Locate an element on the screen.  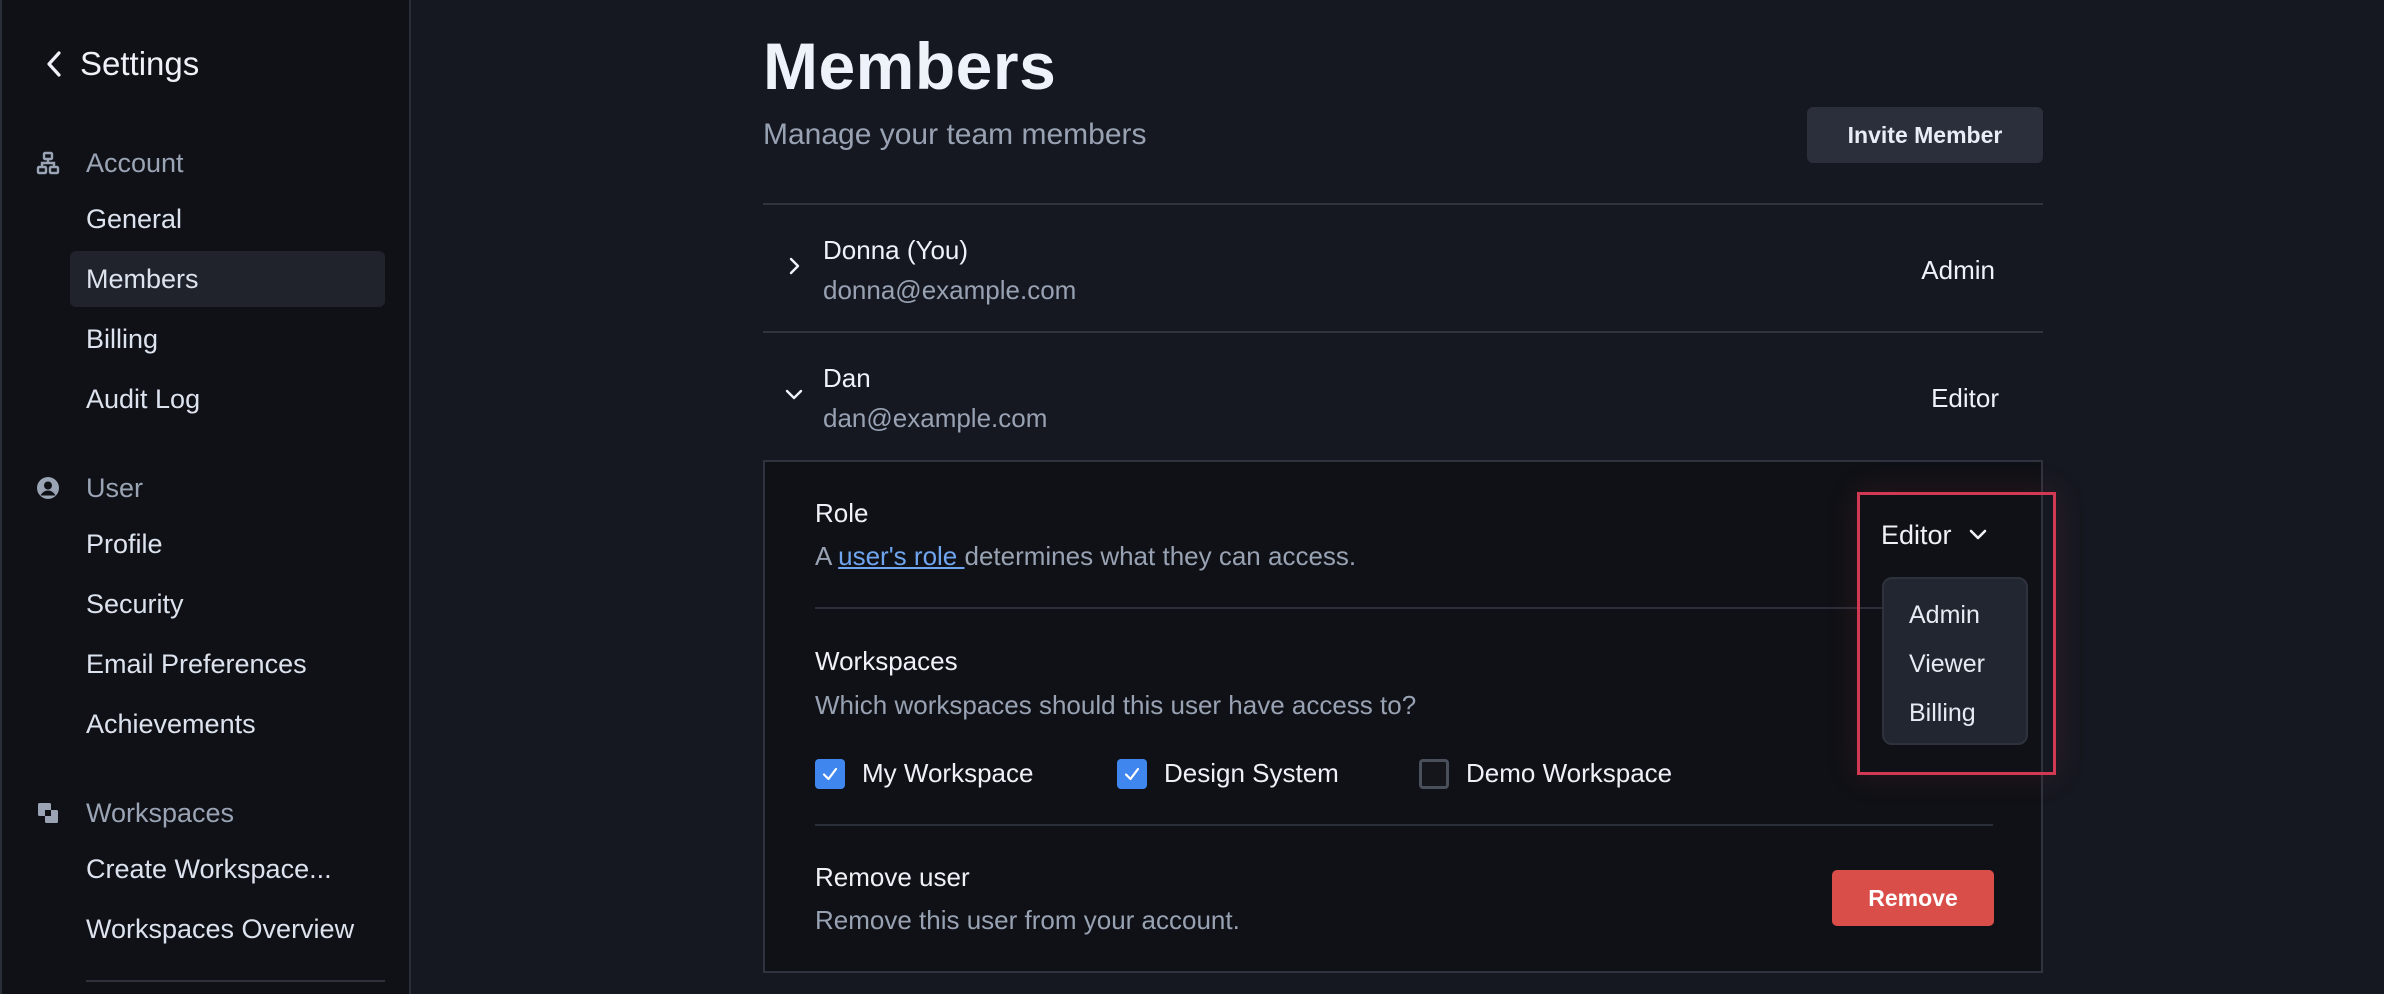
sidebar-divider is located at coordinates (235, 981).